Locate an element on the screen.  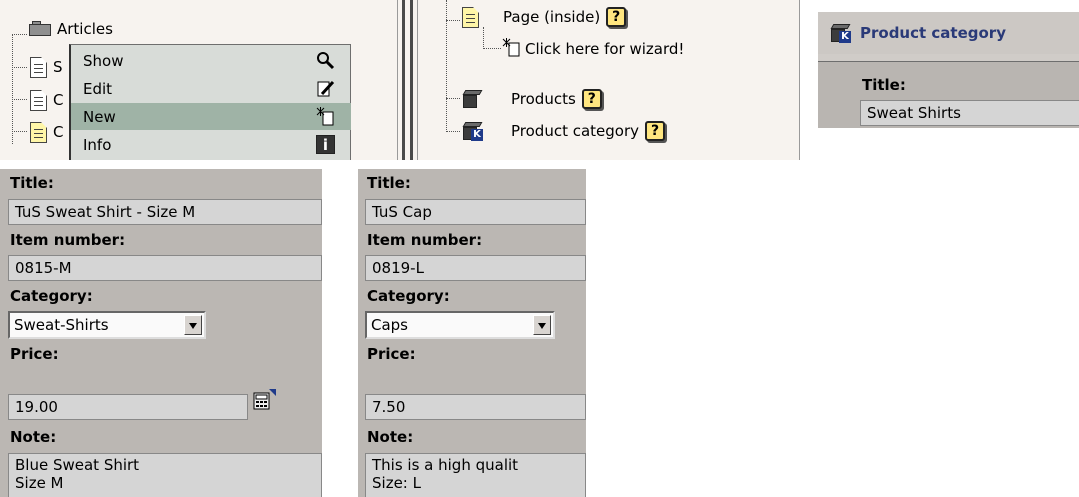
tree-item-label: Click here for wizard! is located at coordinates (605, 49).